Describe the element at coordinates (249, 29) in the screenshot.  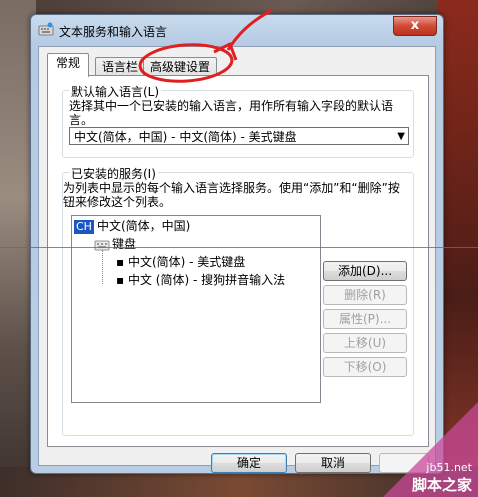
I see `annotation-arrow` at that location.